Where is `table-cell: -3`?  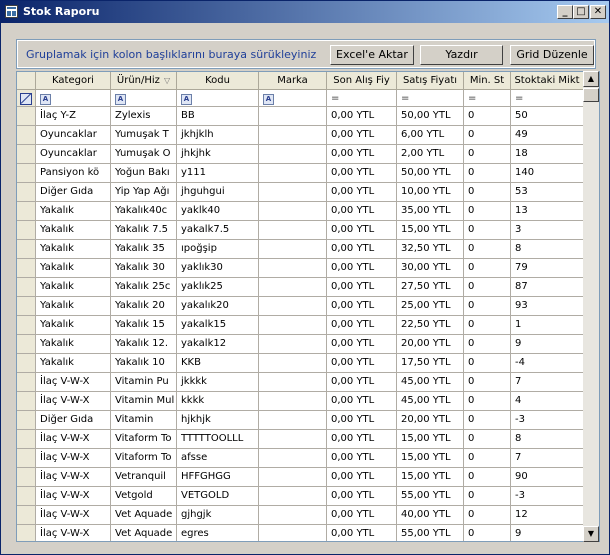 table-cell: -3 is located at coordinates (547, 496).